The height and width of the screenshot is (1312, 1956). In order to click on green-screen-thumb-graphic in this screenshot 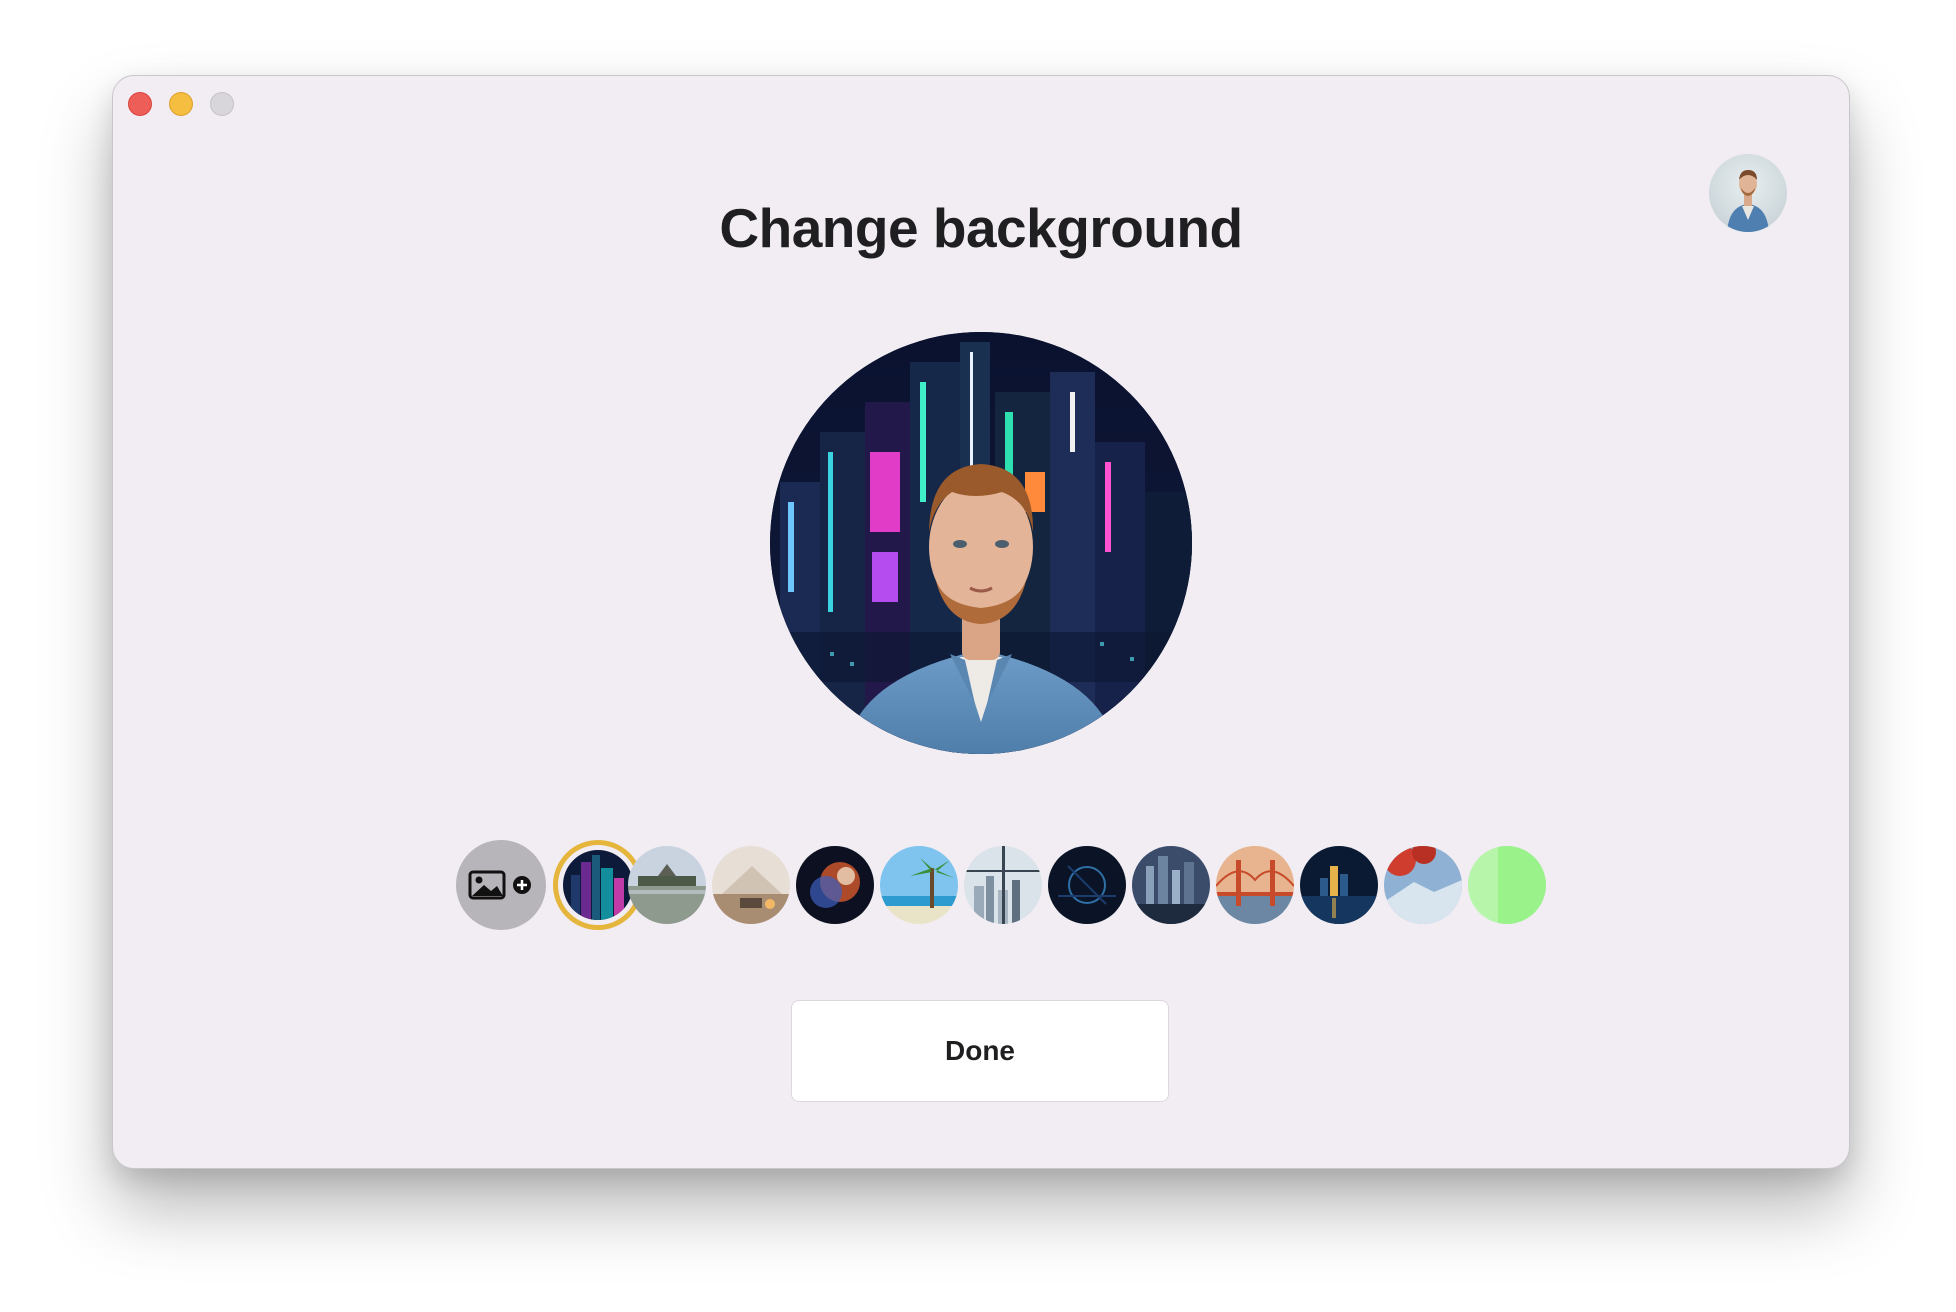, I will do `click(1507, 885)`.